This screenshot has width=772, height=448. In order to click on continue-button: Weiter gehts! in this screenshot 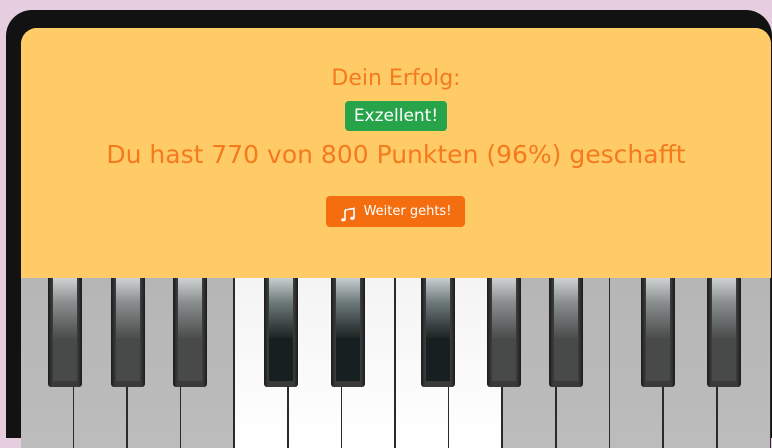, I will do `click(395, 211)`.